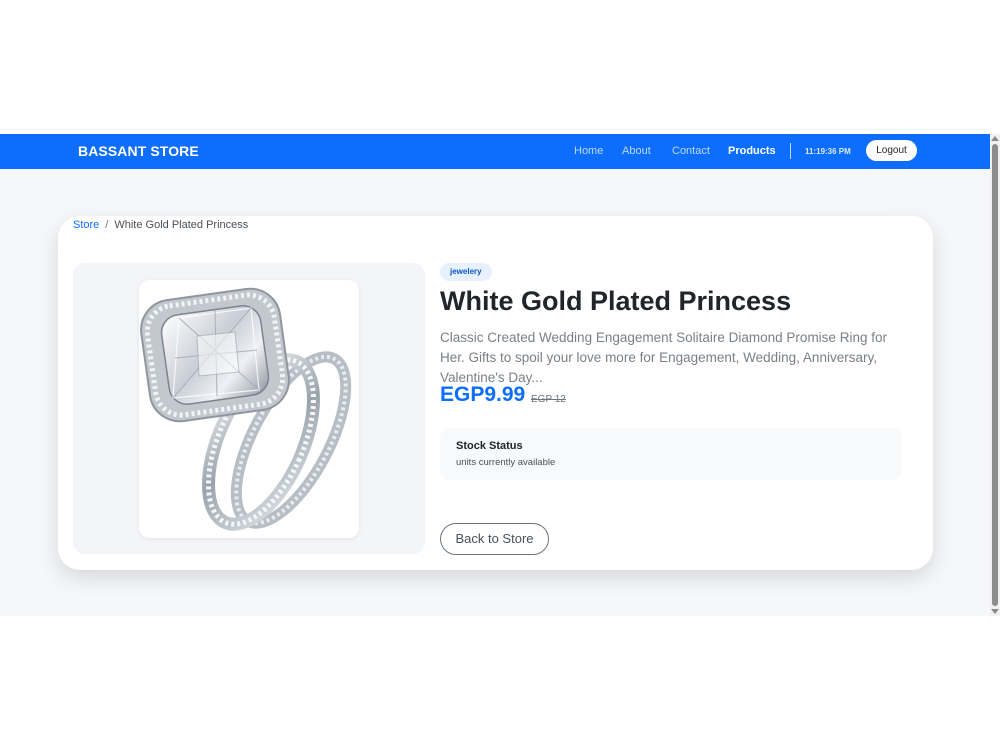  Describe the element at coordinates (995, 138) in the screenshot. I see `scroll-up-arrow-icon` at that location.